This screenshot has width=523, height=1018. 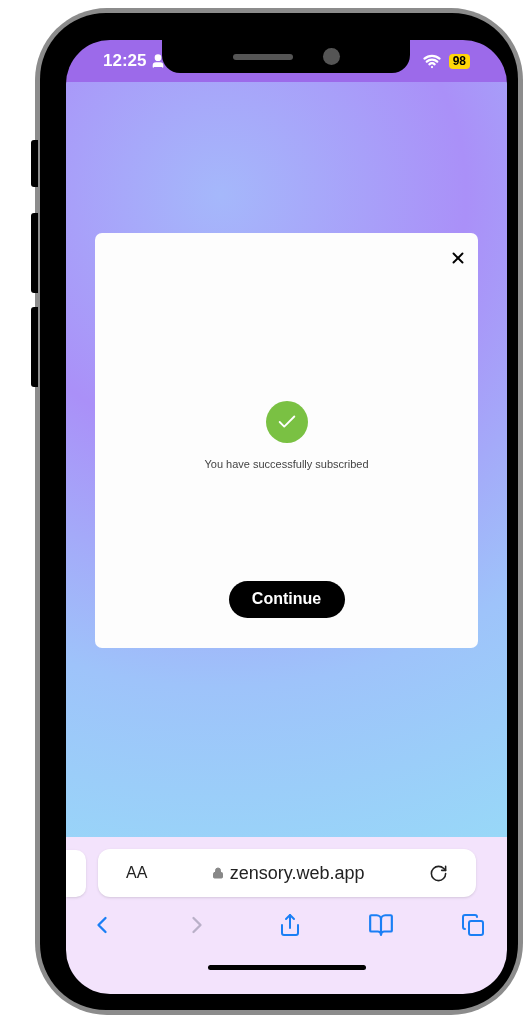 I want to click on bookmarks-icon, so click(x=381, y=925).